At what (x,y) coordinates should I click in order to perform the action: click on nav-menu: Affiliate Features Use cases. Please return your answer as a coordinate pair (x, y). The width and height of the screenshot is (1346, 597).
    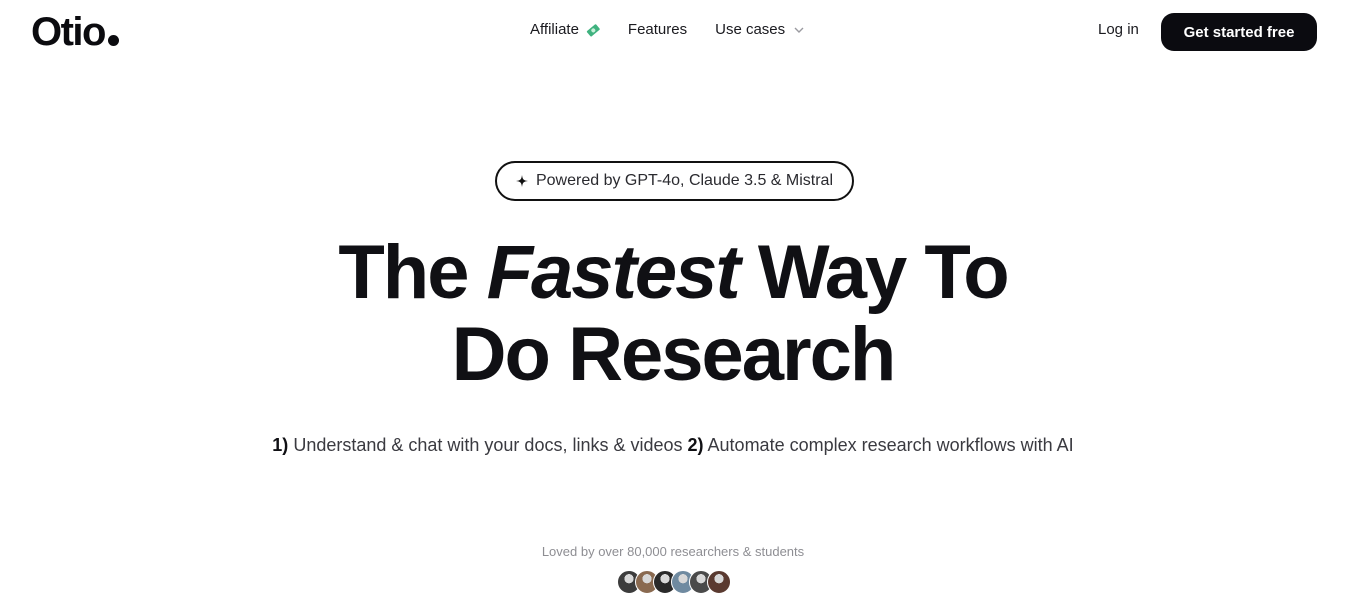
    Looking at the image, I should click on (667, 29).